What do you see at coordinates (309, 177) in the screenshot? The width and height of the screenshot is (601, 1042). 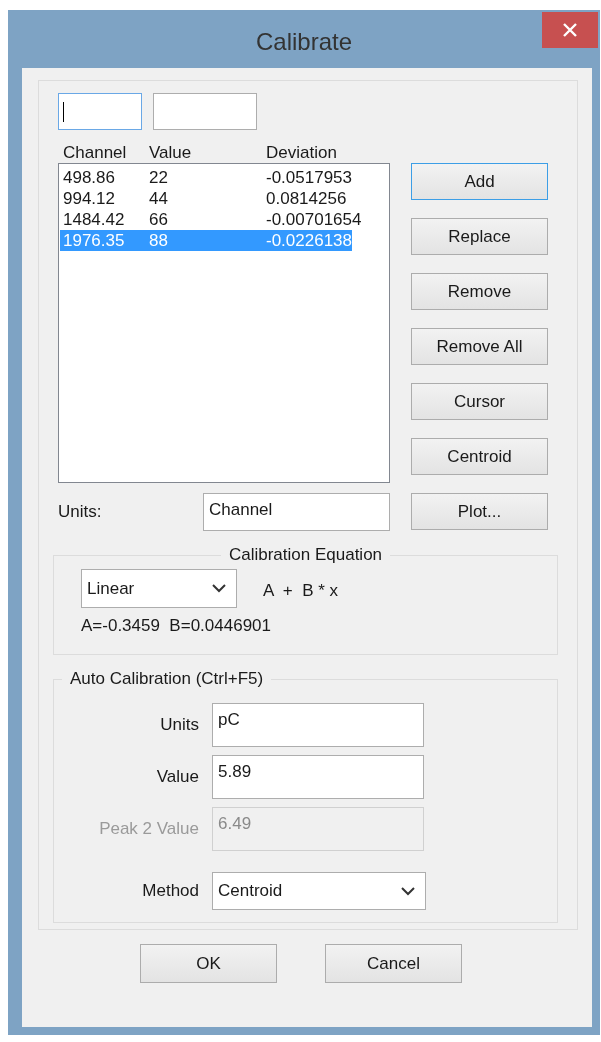 I see `list-cell: -0.0517953` at bounding box center [309, 177].